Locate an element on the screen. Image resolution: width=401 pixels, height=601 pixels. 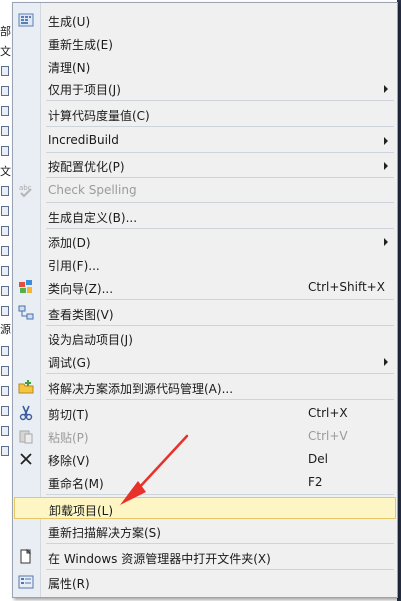
source-control-folder-icon is located at coordinates (26, 387).